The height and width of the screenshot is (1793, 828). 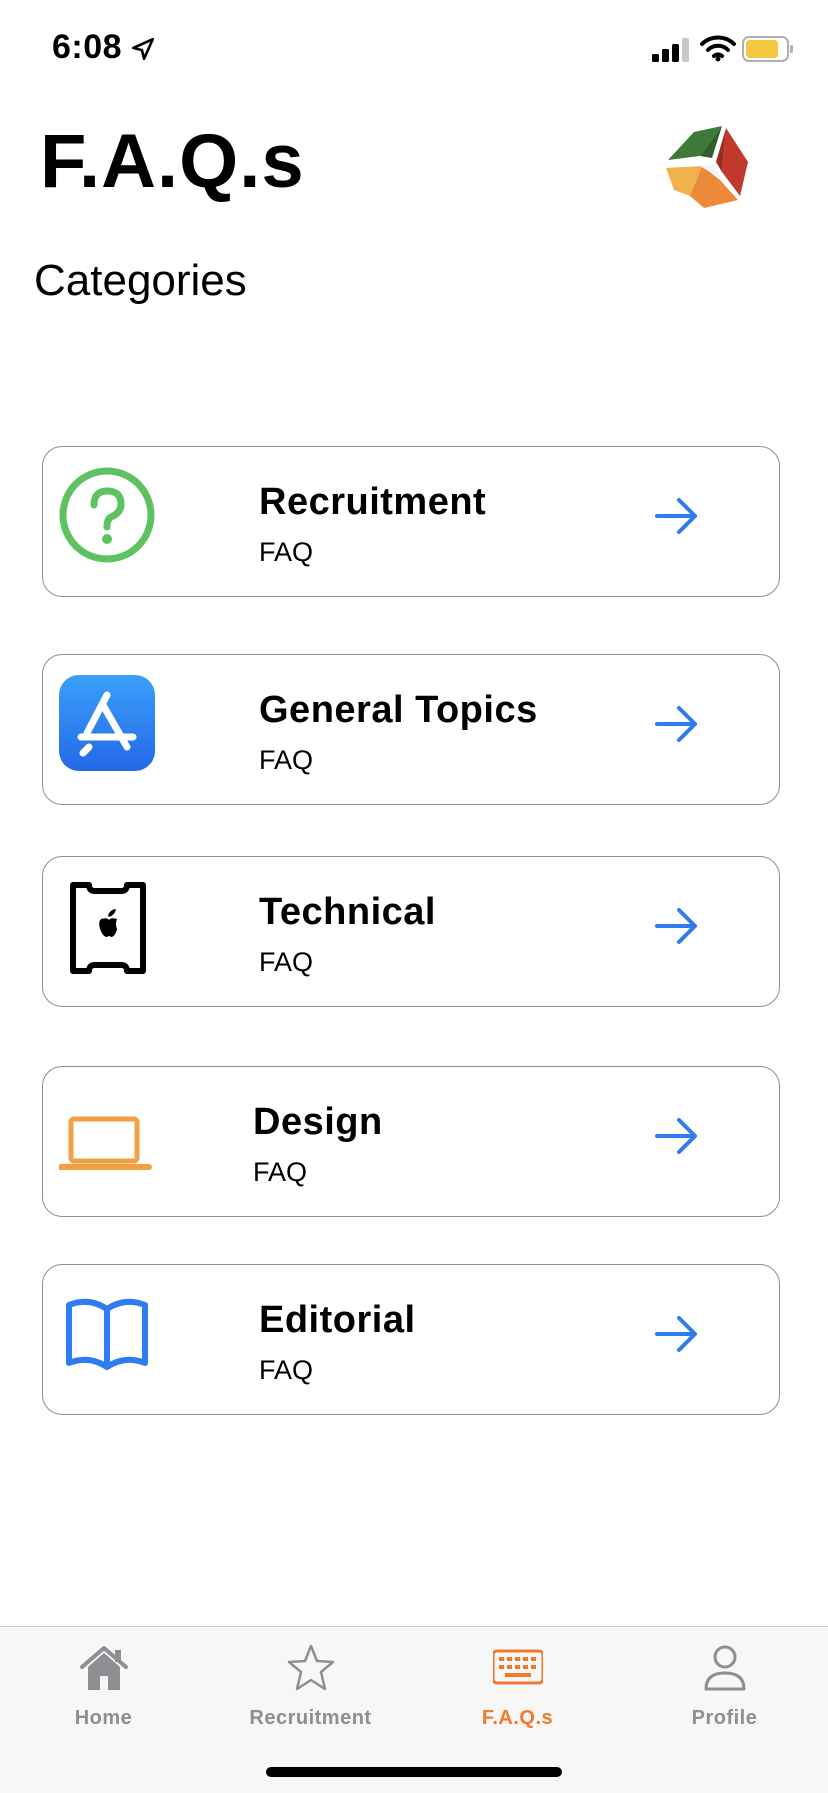 What do you see at coordinates (105, 1143) in the screenshot?
I see `laptop-icon` at bounding box center [105, 1143].